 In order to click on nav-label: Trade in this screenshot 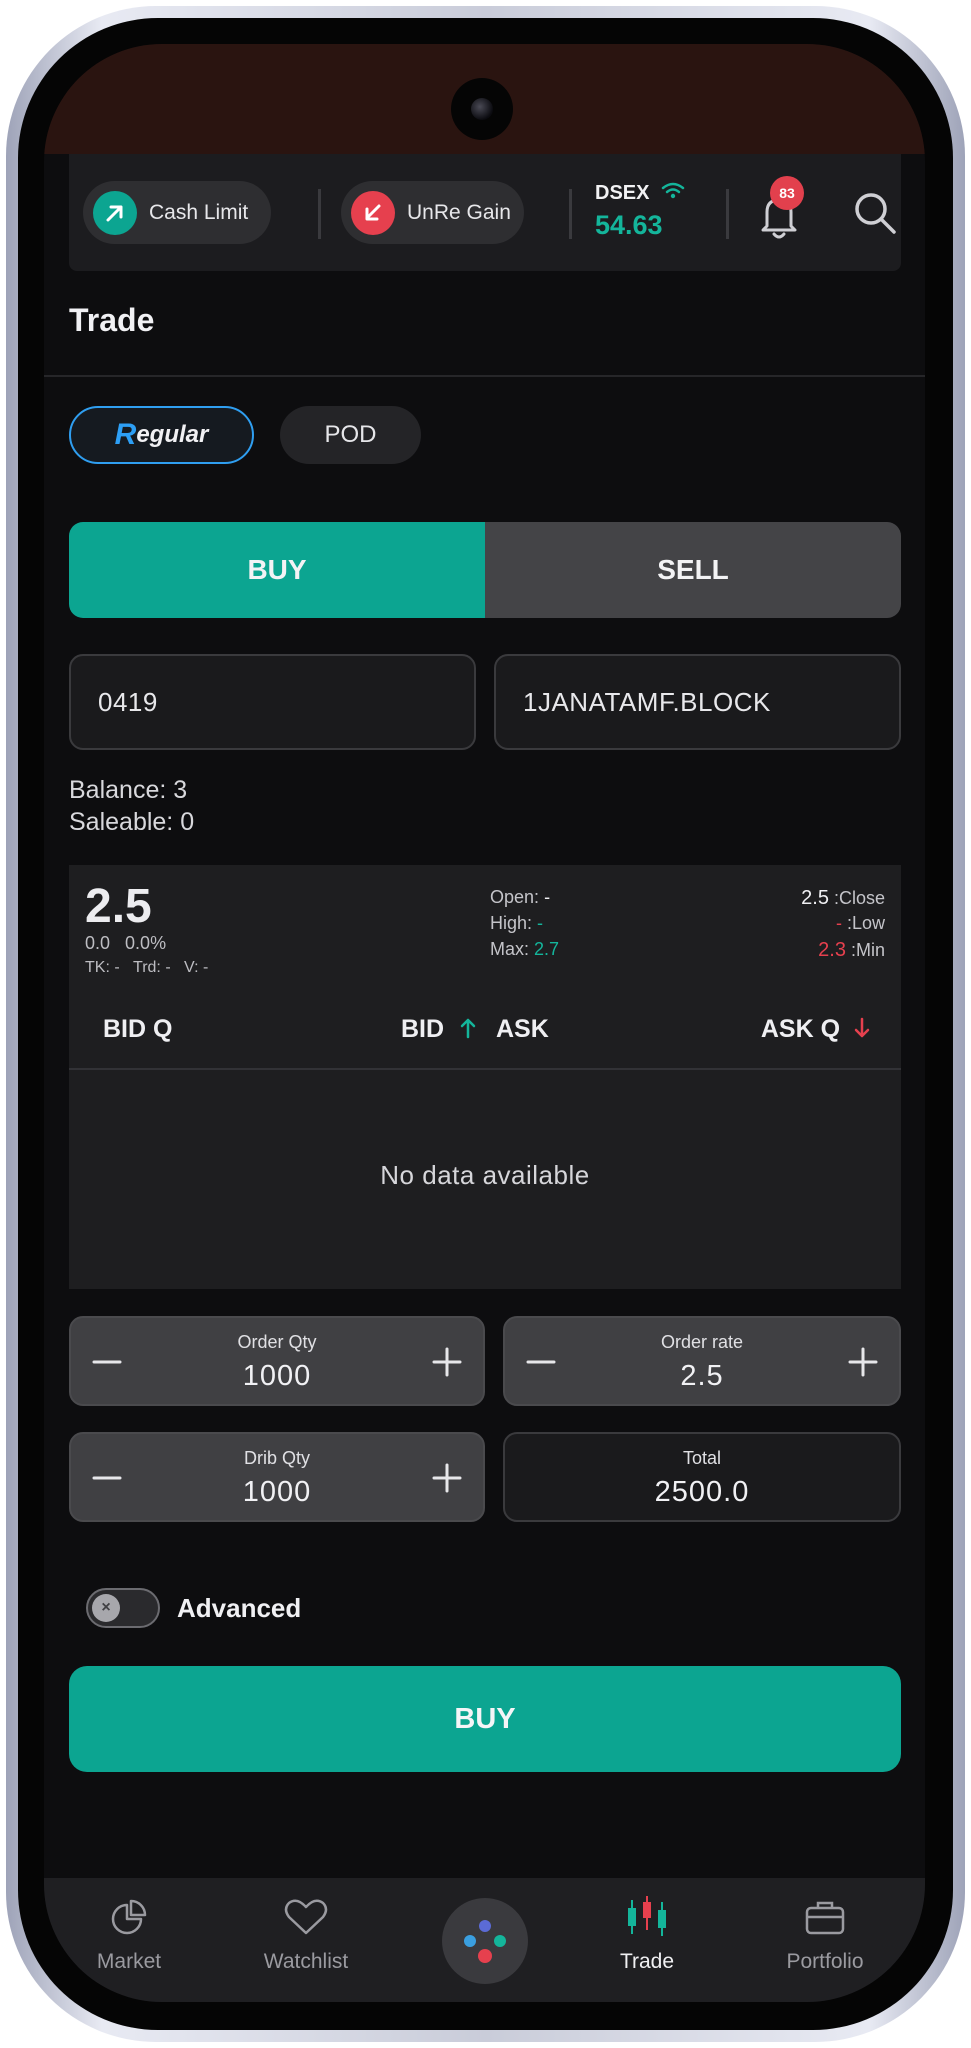, I will do `click(647, 1961)`.